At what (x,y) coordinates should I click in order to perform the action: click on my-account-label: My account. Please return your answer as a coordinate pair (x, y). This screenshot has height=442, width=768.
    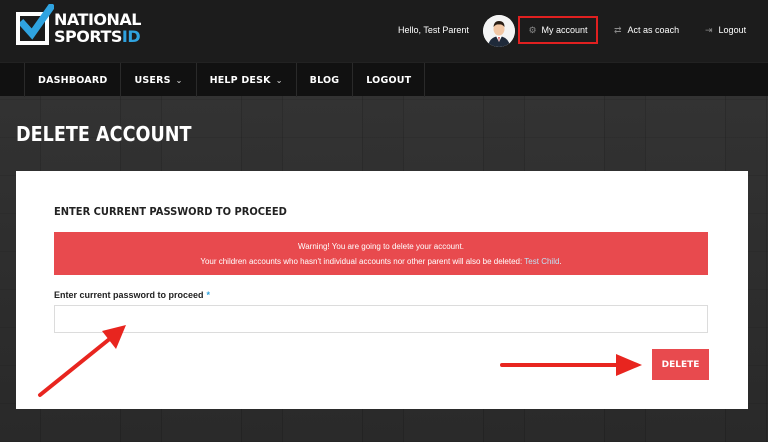
    Looking at the image, I should click on (564, 30).